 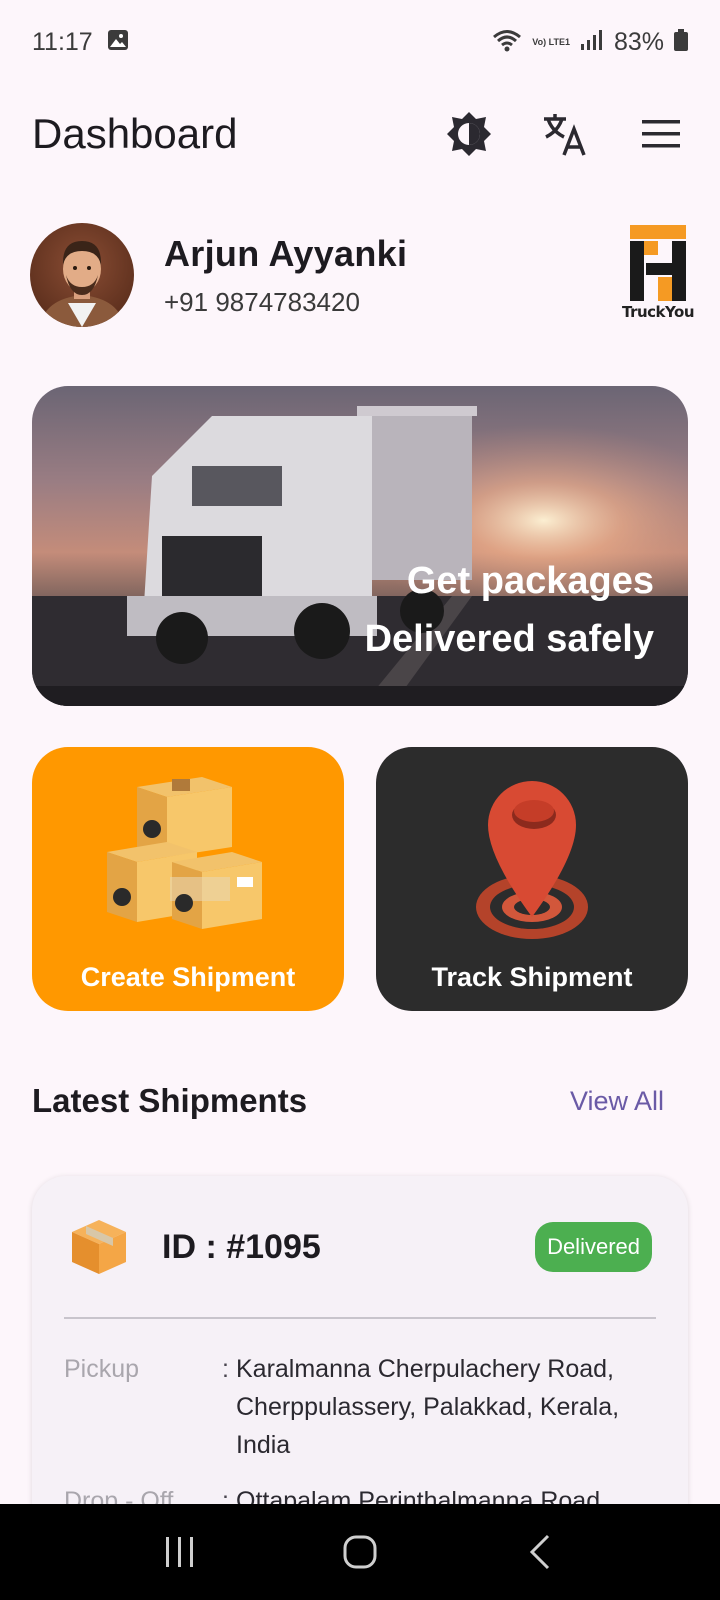 What do you see at coordinates (135, 133) in the screenshot?
I see `page-title: Dashboard` at bounding box center [135, 133].